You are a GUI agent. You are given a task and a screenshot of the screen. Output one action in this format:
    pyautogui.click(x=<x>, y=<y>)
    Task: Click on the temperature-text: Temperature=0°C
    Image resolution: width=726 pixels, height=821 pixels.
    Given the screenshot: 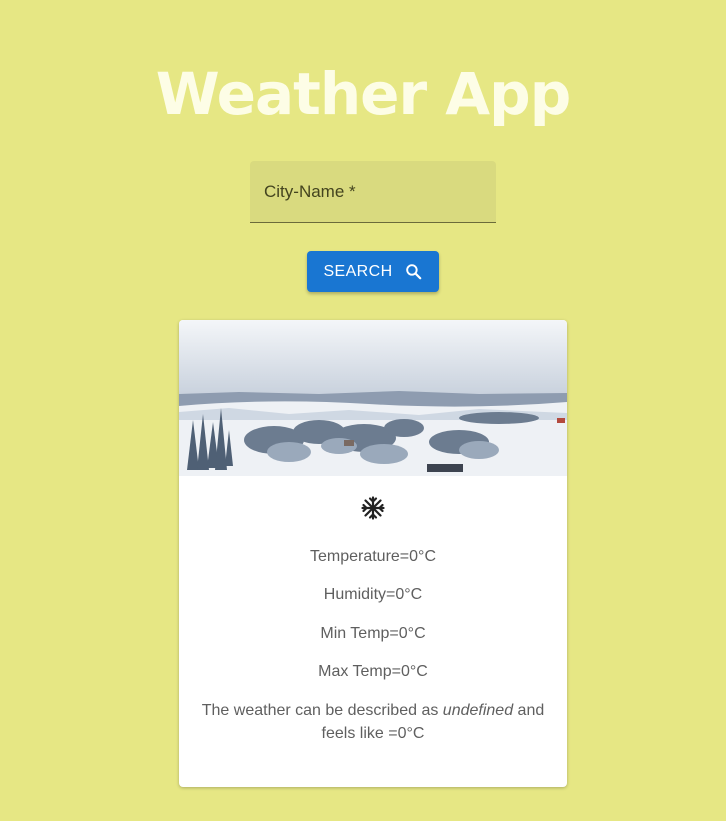 What is the action you would take?
    pyautogui.click(x=372, y=556)
    